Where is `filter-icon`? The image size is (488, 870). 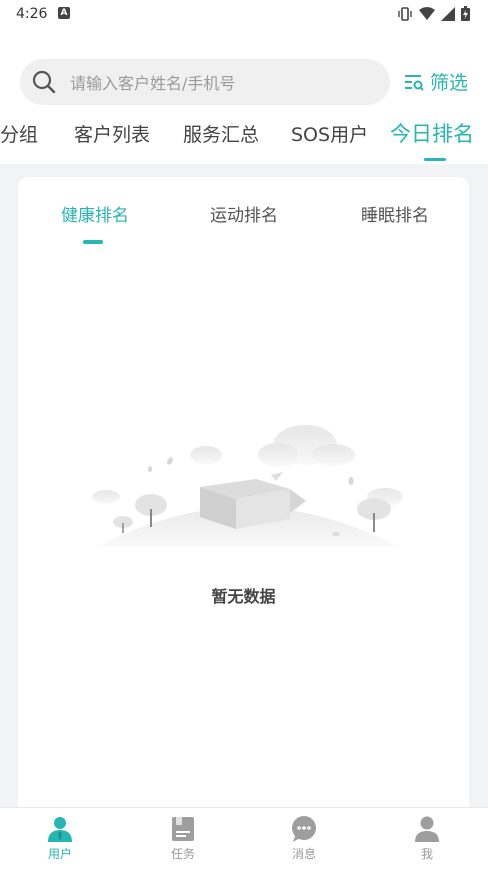
filter-icon is located at coordinates (414, 82).